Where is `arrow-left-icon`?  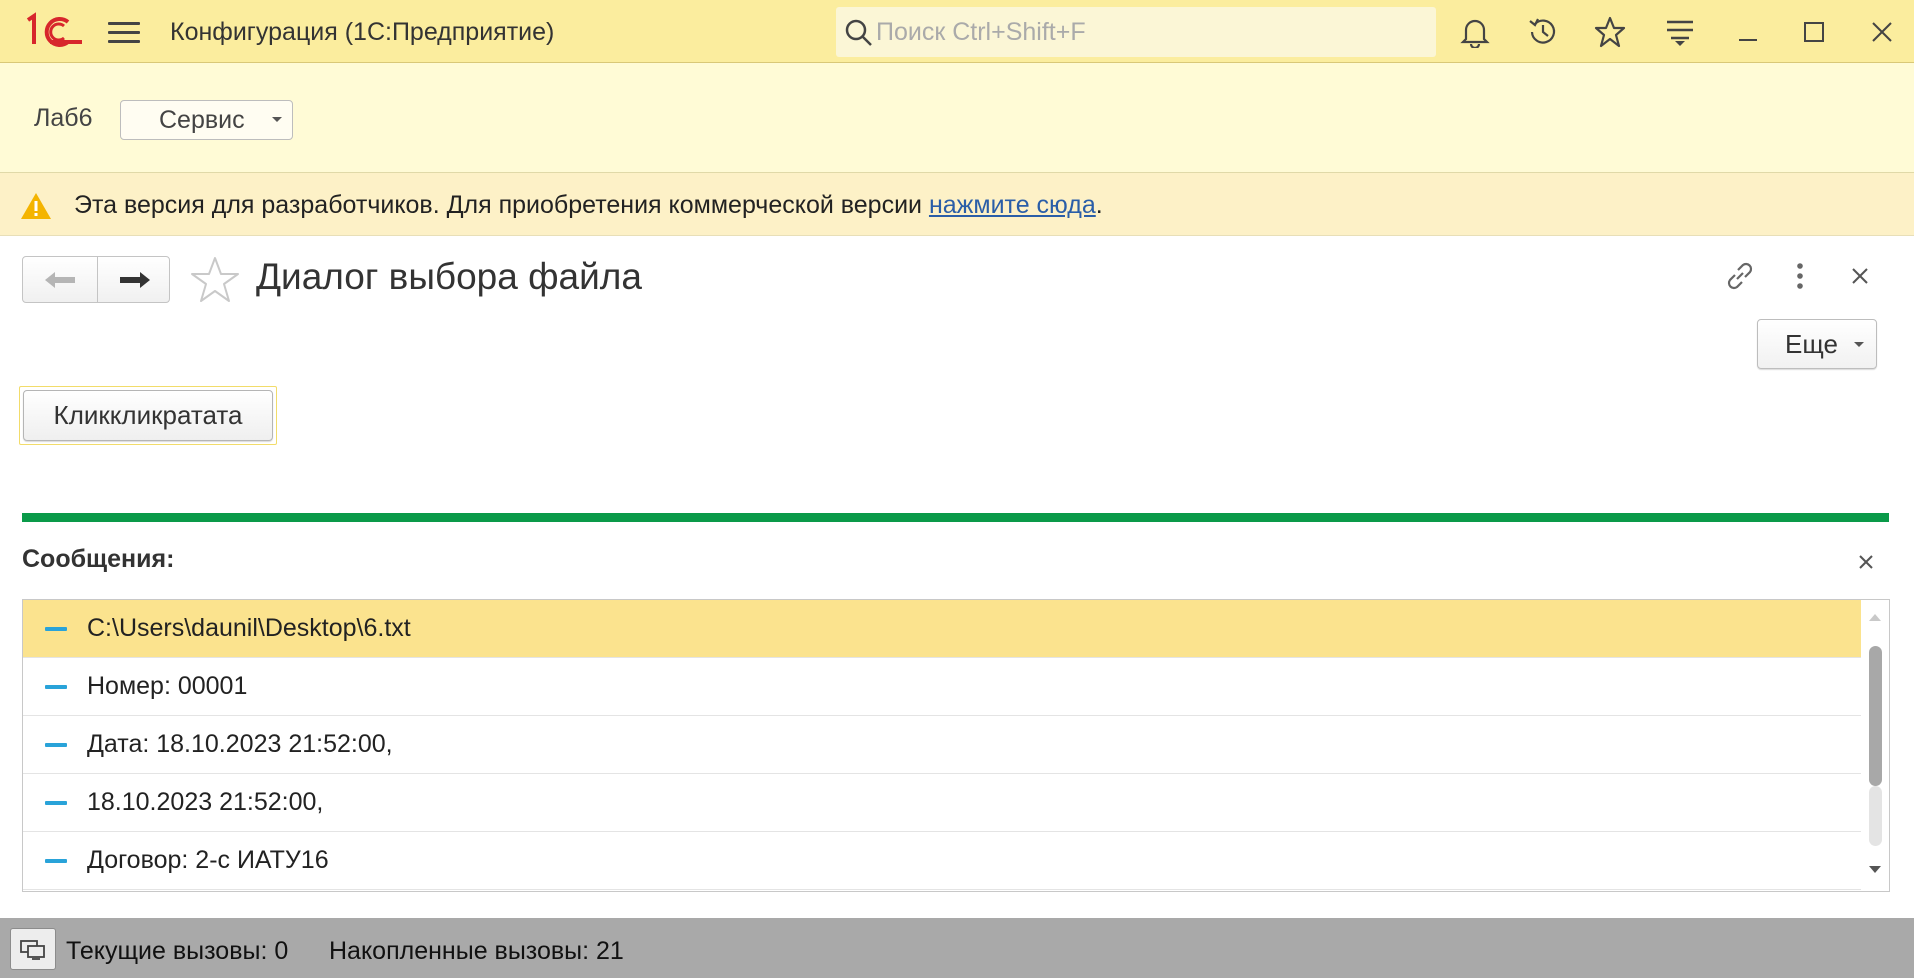
arrow-left-icon is located at coordinates (60, 279).